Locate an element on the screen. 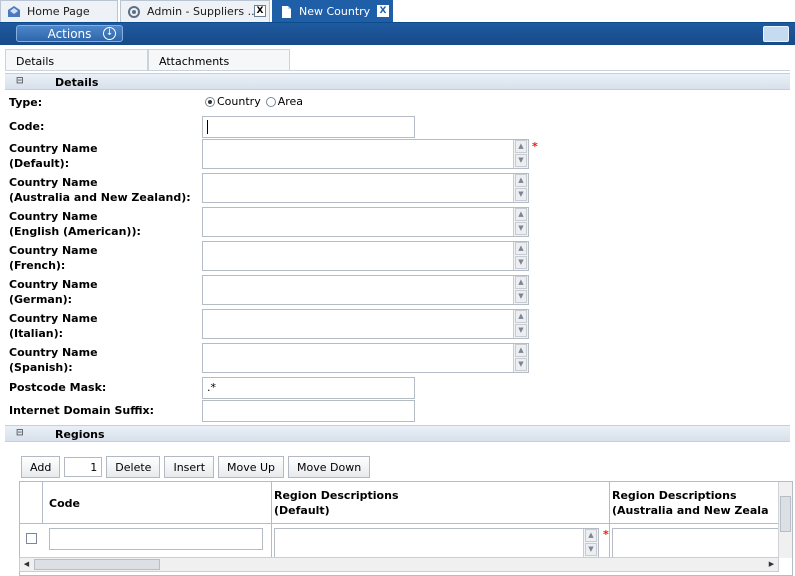 The height and width of the screenshot is (576, 795). arrow-right-icon: ▶ is located at coordinates (771, 564).